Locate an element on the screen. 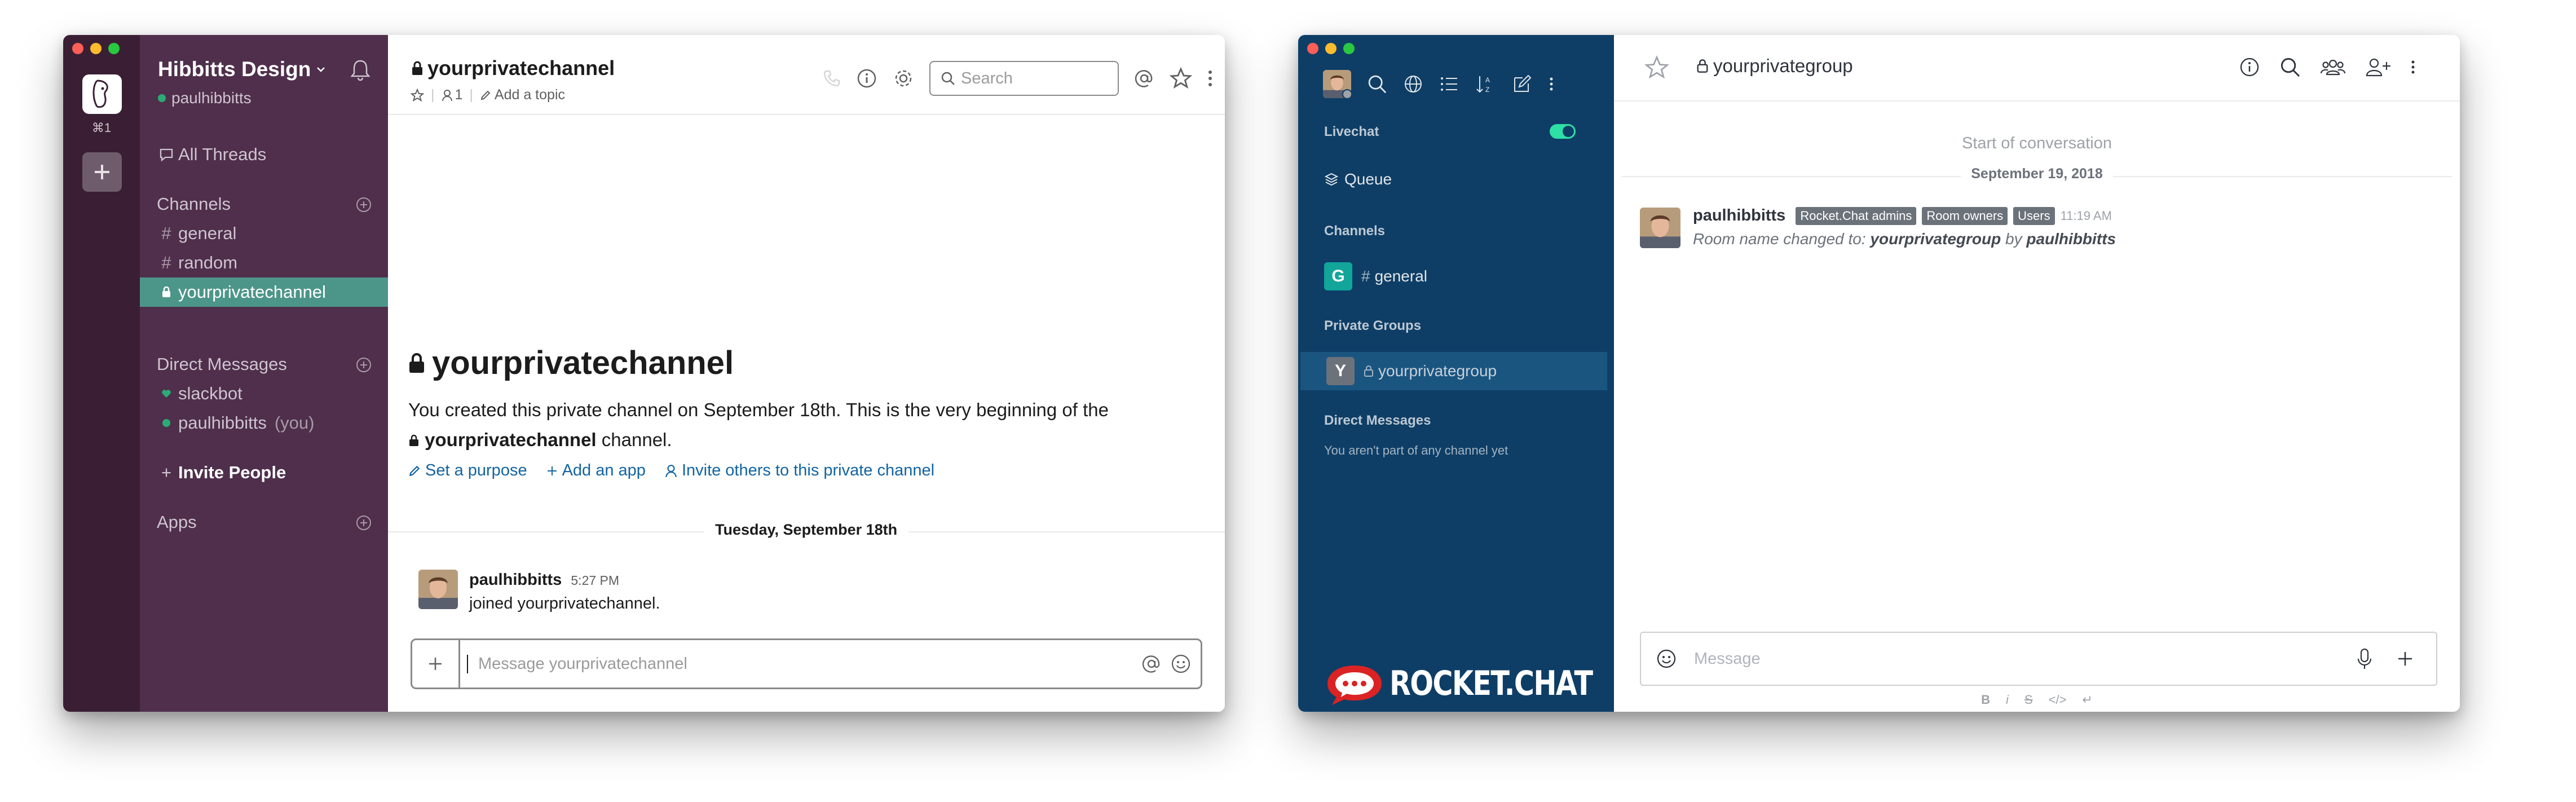 The image size is (2576, 802). workspace-rail: ⌘1 is located at coordinates (101, 373).